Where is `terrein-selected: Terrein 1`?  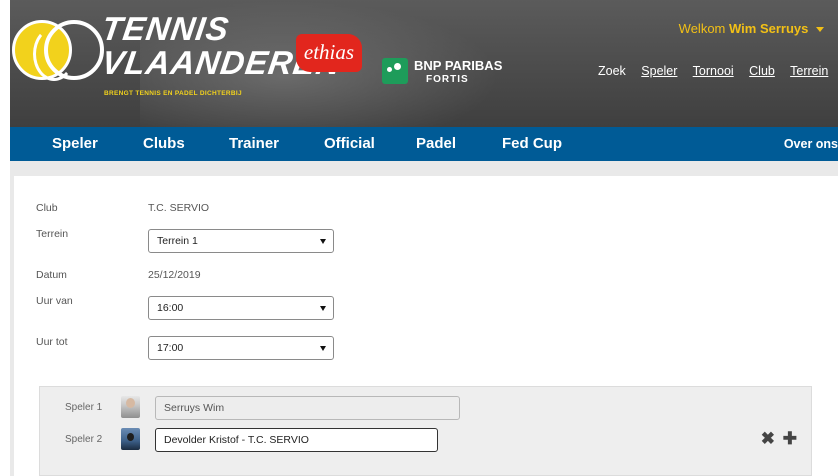
terrein-selected: Terrein 1 is located at coordinates (177, 241).